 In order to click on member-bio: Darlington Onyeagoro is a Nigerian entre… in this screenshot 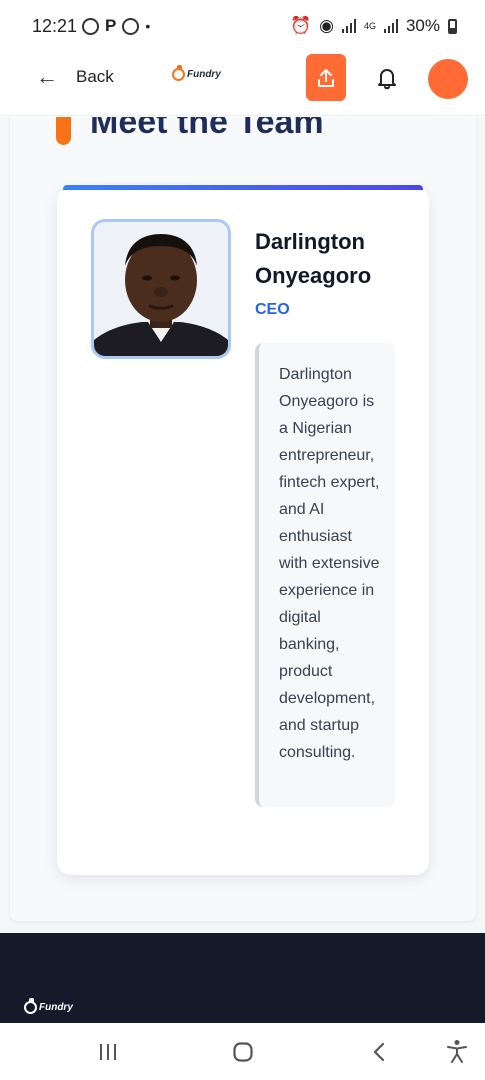, I will do `click(329, 563)`.